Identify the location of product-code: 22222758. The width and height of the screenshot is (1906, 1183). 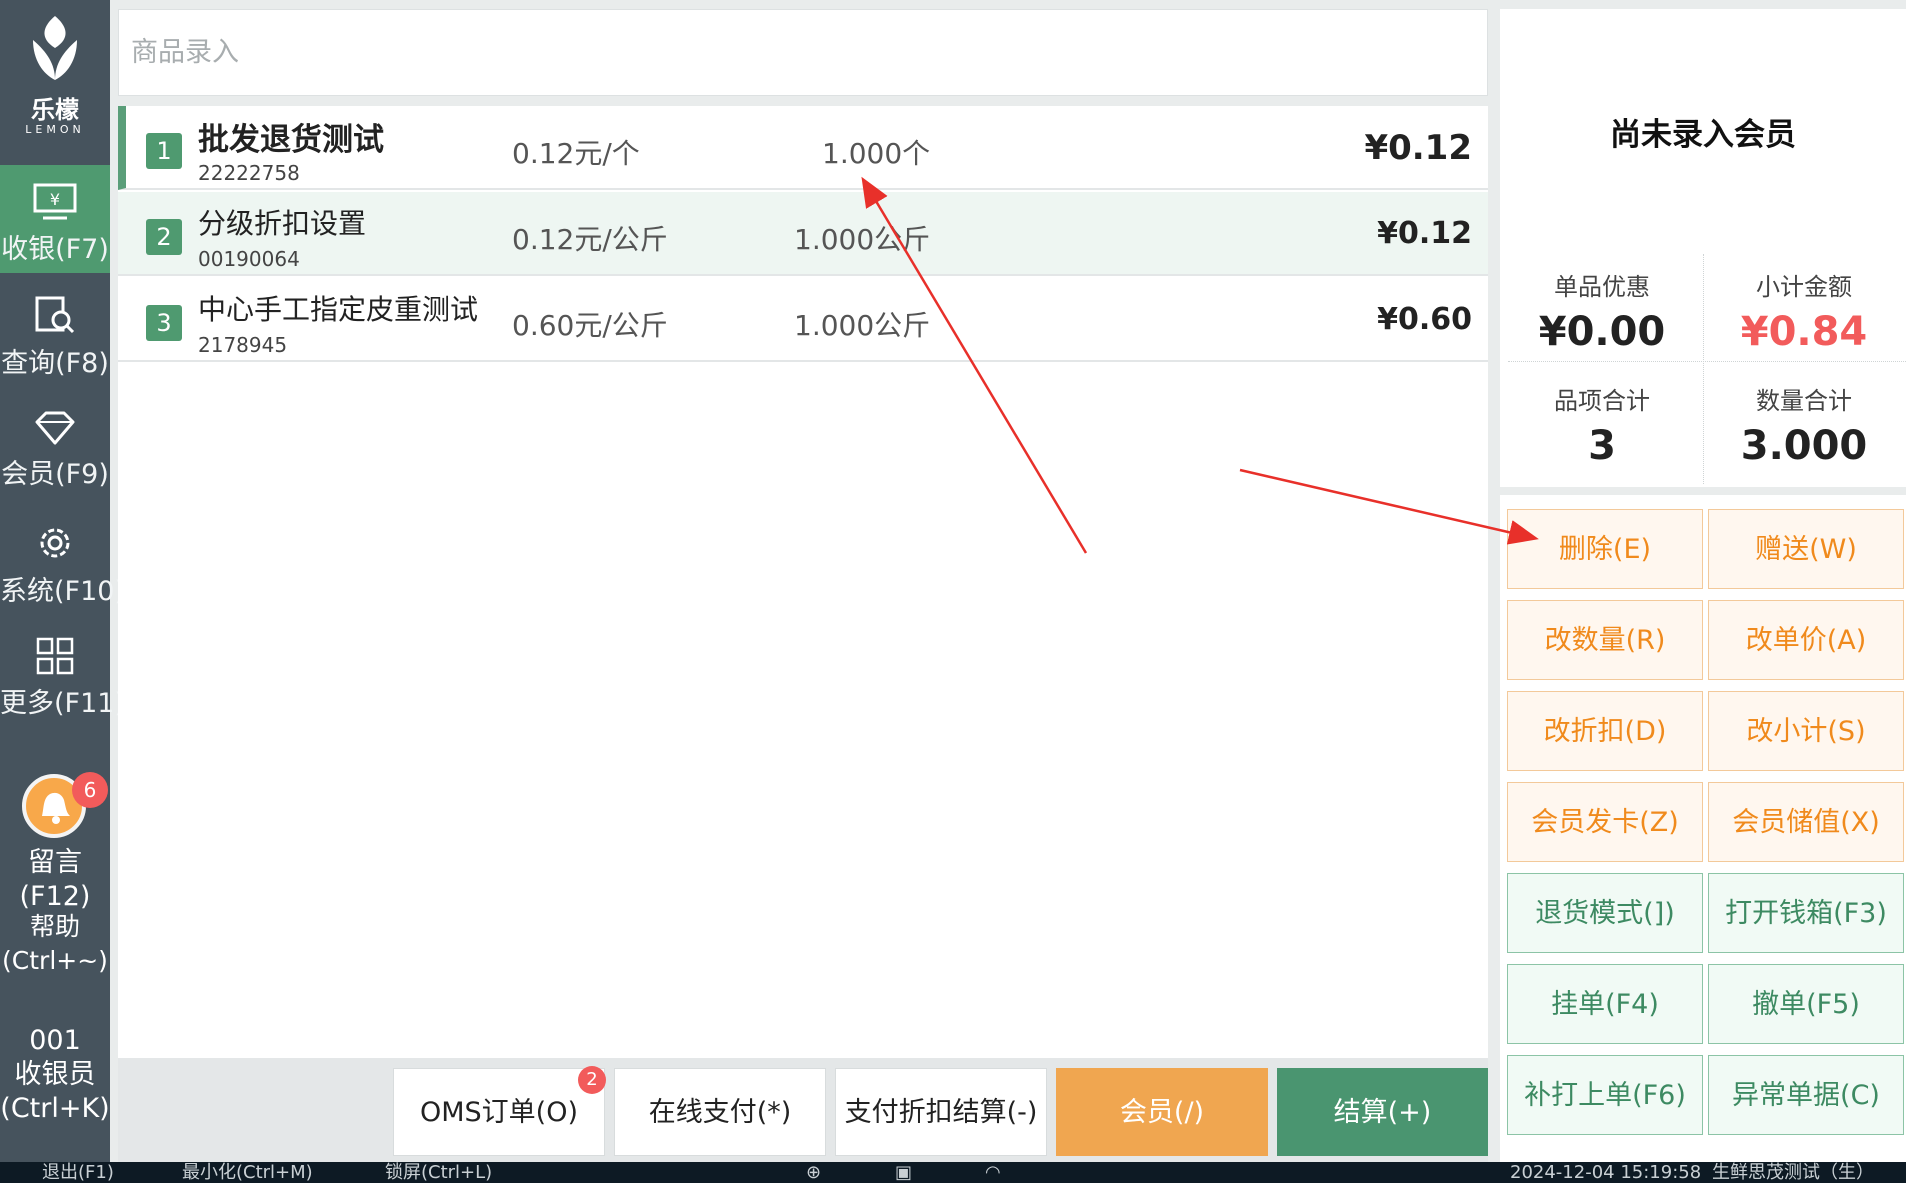
(249, 173).